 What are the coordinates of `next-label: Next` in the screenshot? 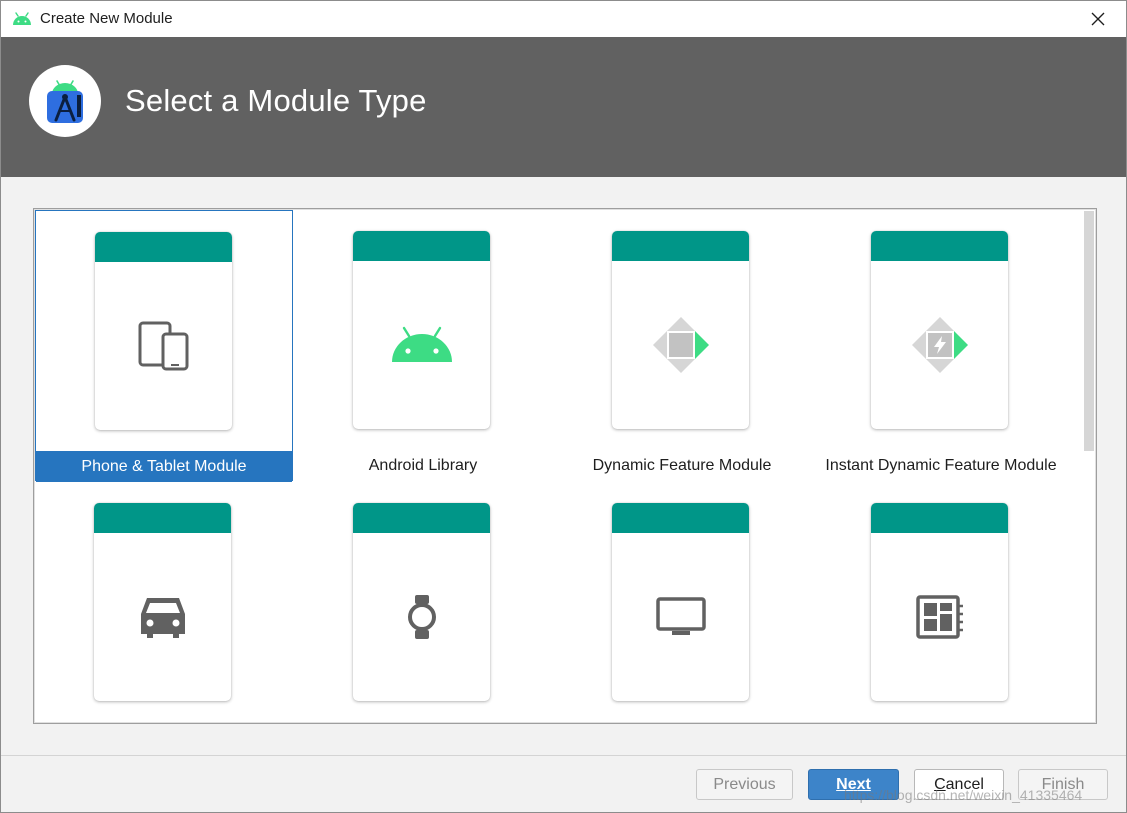 It's located at (853, 784).